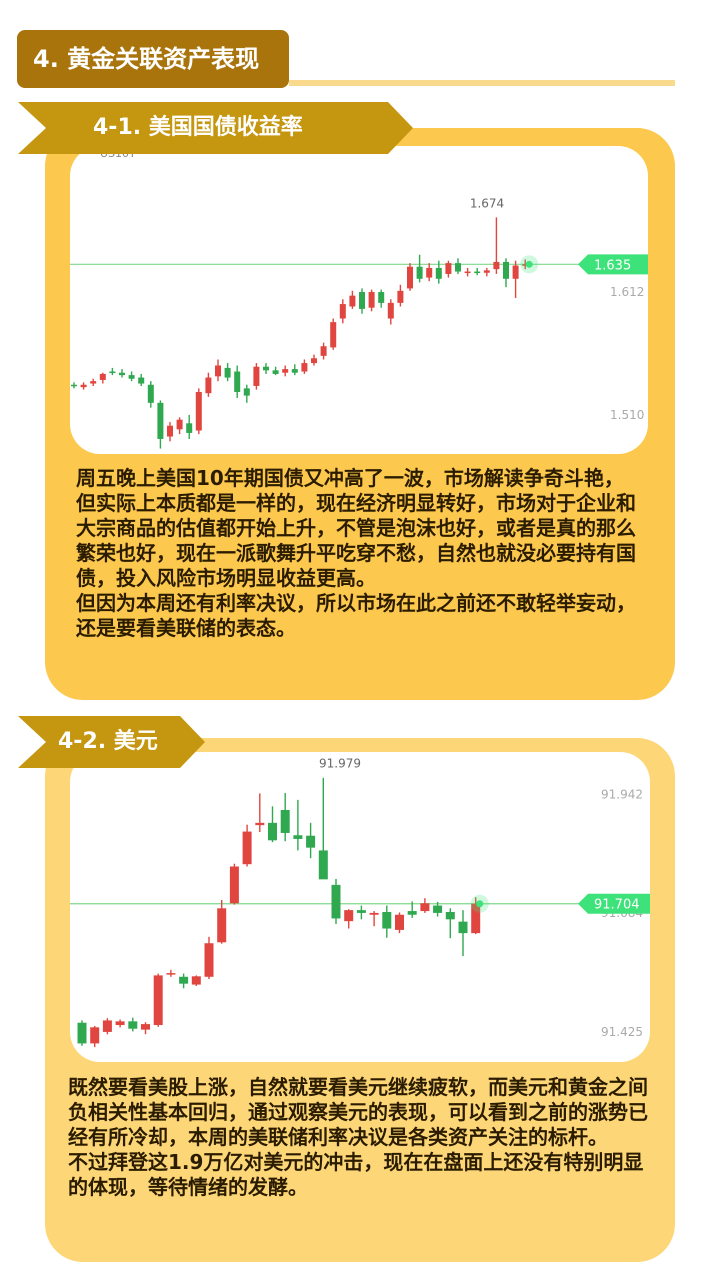 The height and width of the screenshot is (1280, 720). I want to click on chart1-high-label: 1.674, so click(487, 203).